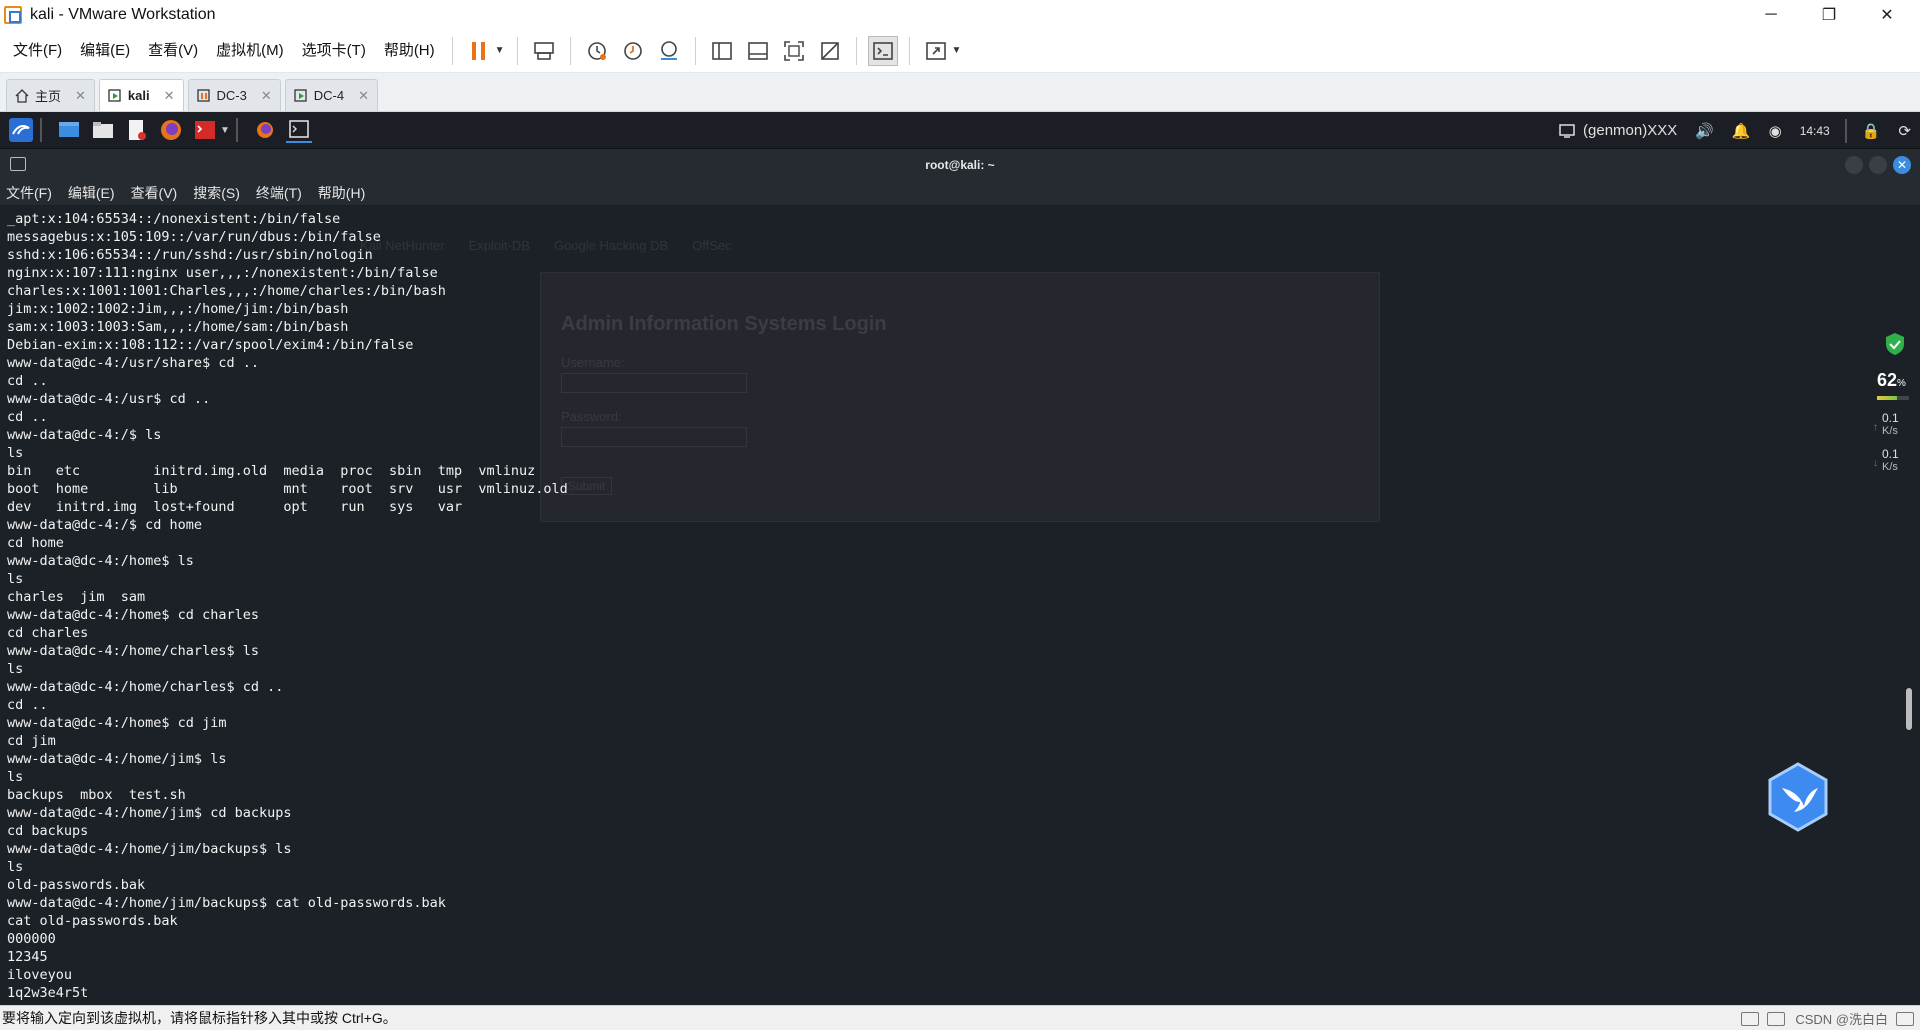  I want to click on notifications-button: 🔔, so click(1741, 131).